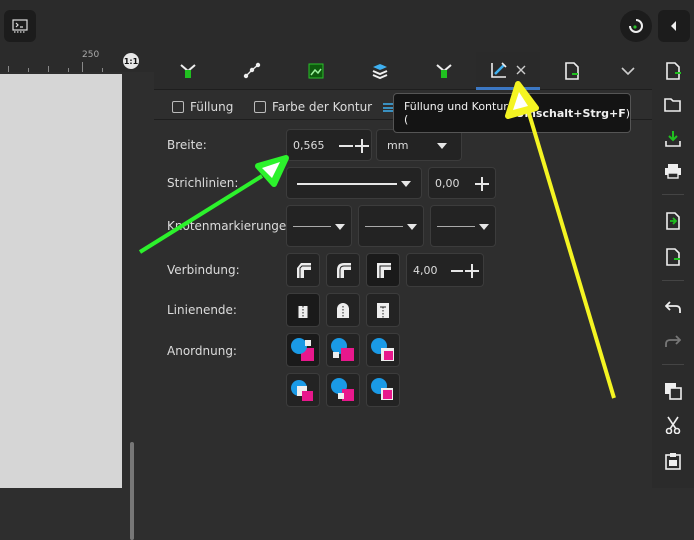 Image resolution: width=694 pixels, height=540 pixels. What do you see at coordinates (560, 240) in the screenshot?
I see `yellow-arrow-annotation` at bounding box center [560, 240].